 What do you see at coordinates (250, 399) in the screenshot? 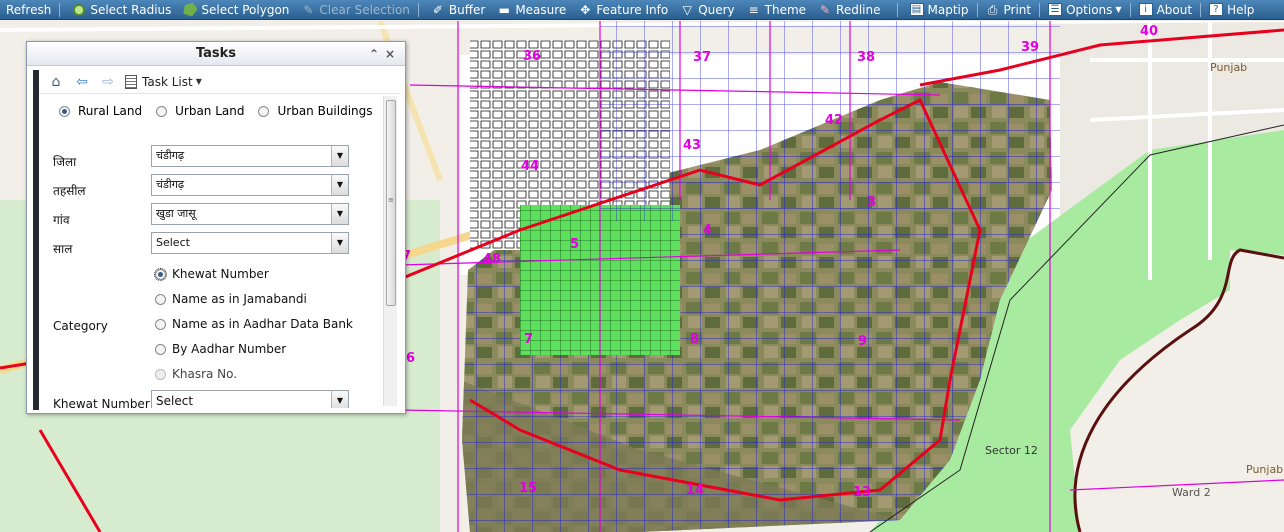
I see `khewat-number-select: Select ▼` at bounding box center [250, 399].